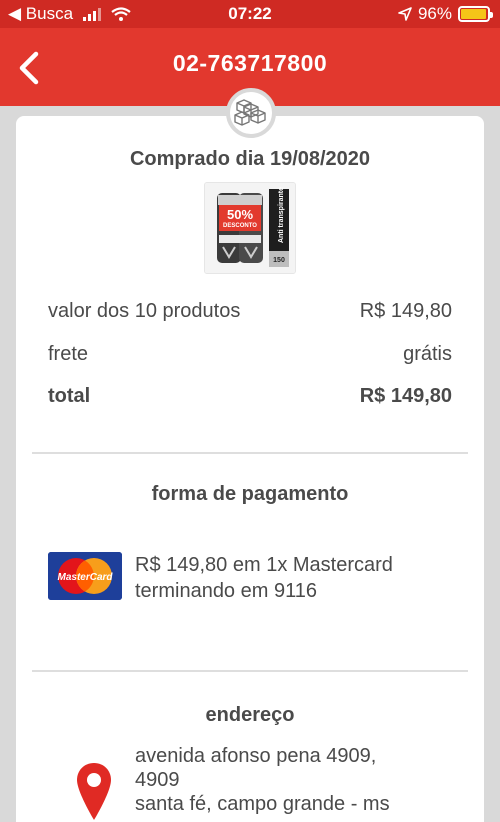  What do you see at coordinates (94, 791) in the screenshot?
I see `location-pin-icon` at bounding box center [94, 791].